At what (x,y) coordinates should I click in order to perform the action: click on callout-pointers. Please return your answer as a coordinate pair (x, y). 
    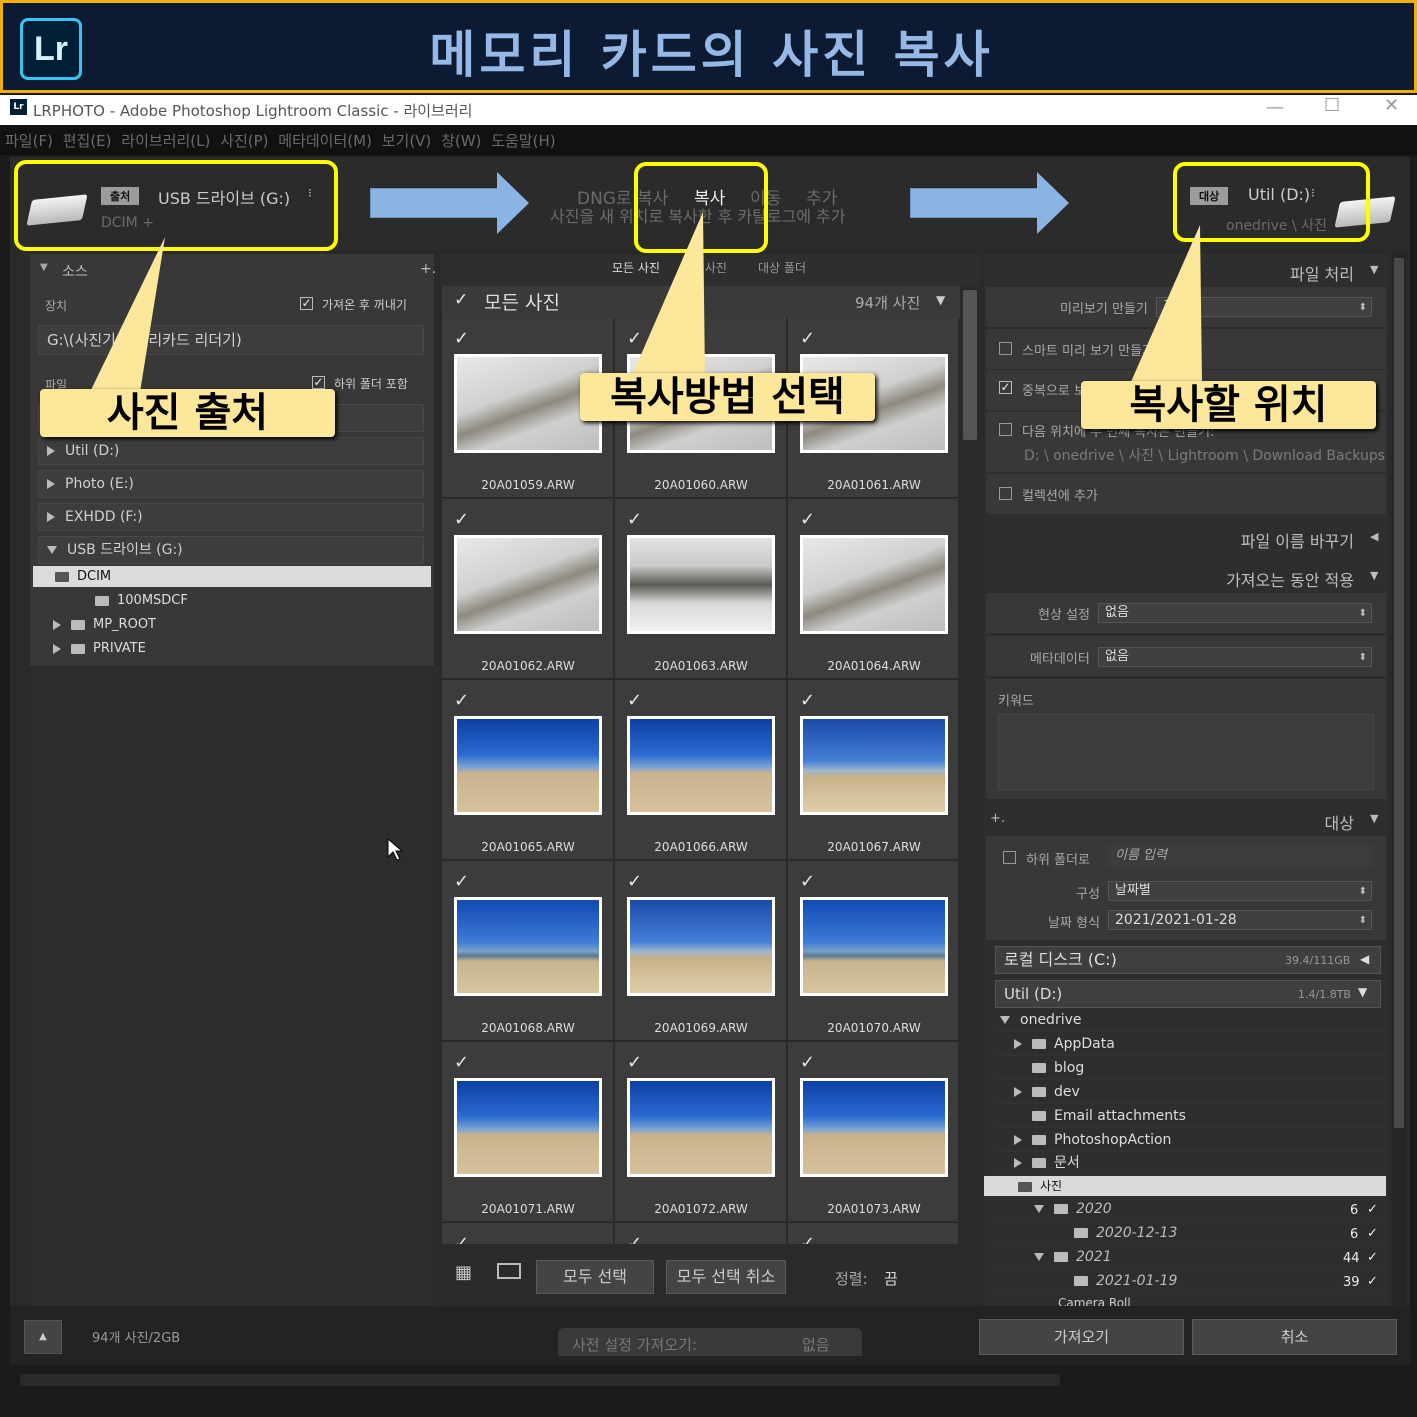
    Looking at the image, I should click on (646, 302).